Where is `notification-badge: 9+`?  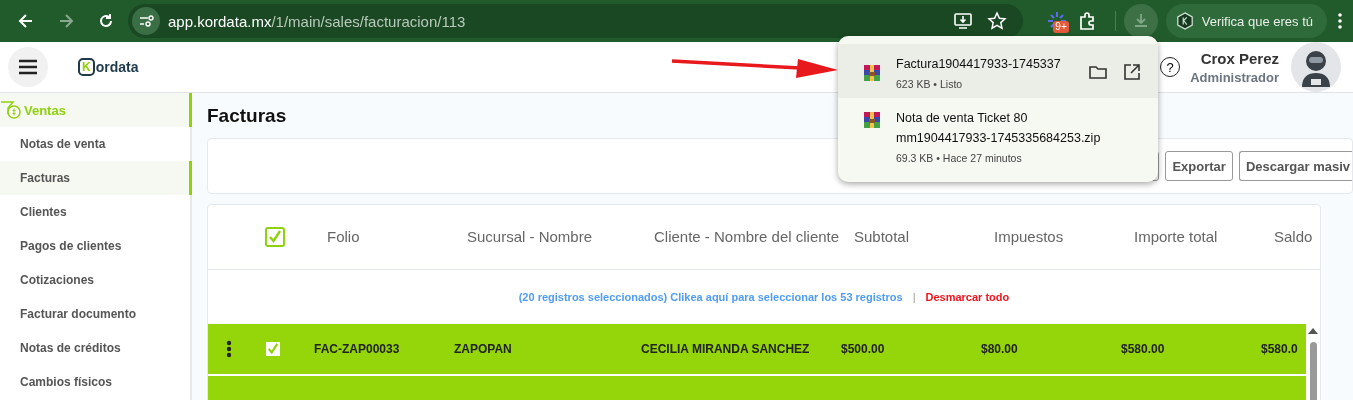
notification-badge: 9+ is located at coordinates (1061, 27).